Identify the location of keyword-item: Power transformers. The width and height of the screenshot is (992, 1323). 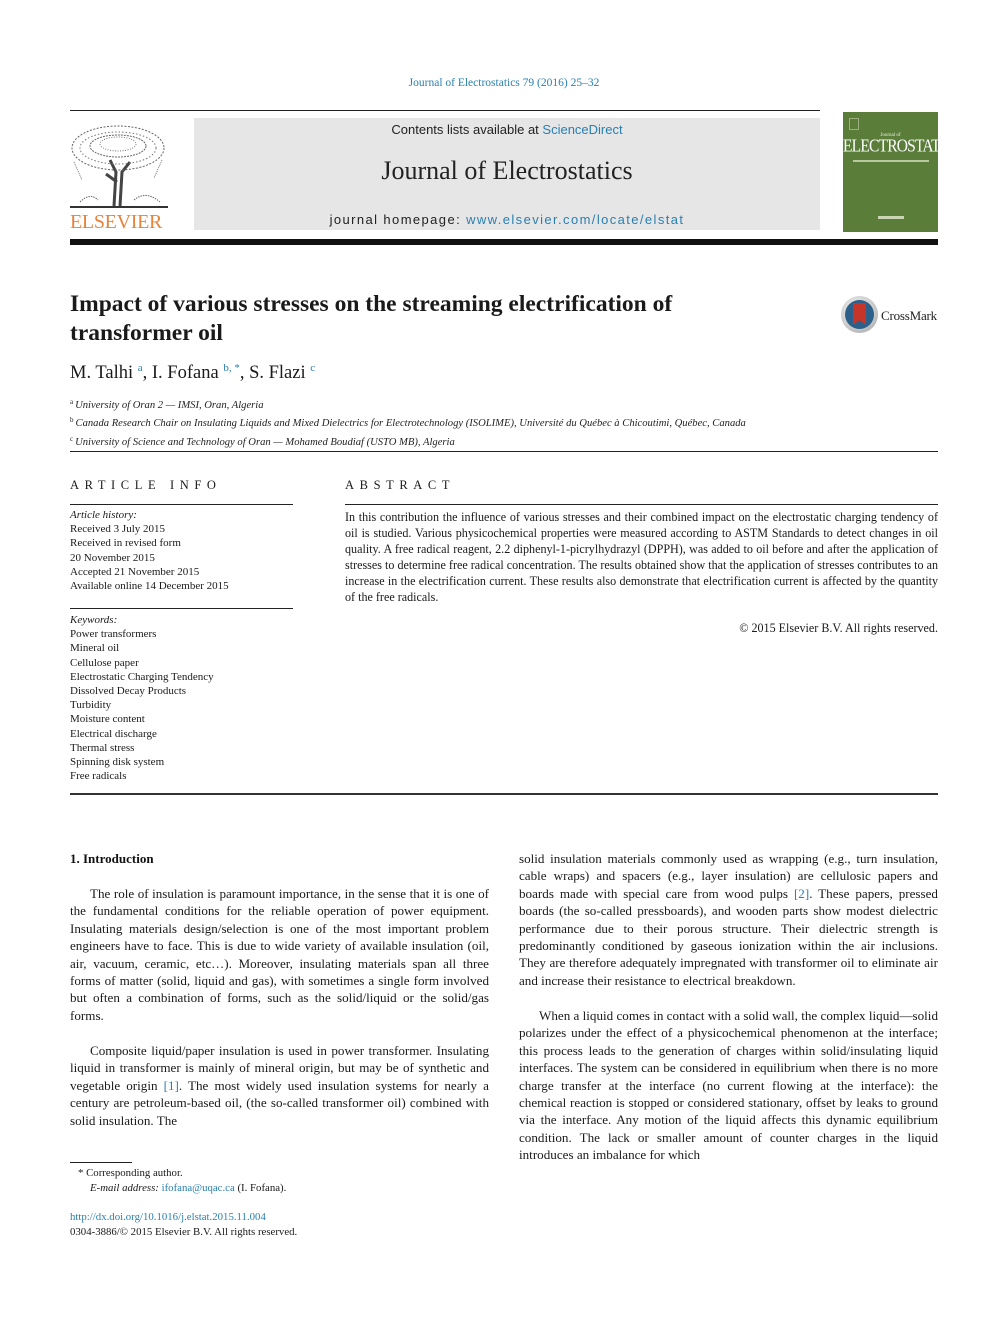
(113, 634).